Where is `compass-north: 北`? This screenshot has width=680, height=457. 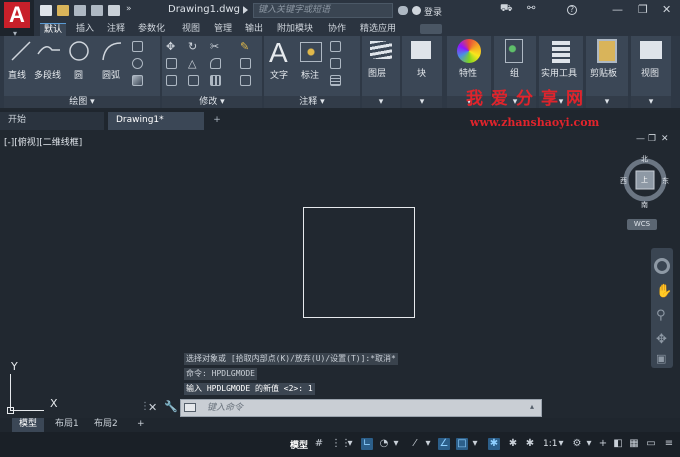 compass-north: 北 is located at coordinates (644, 159).